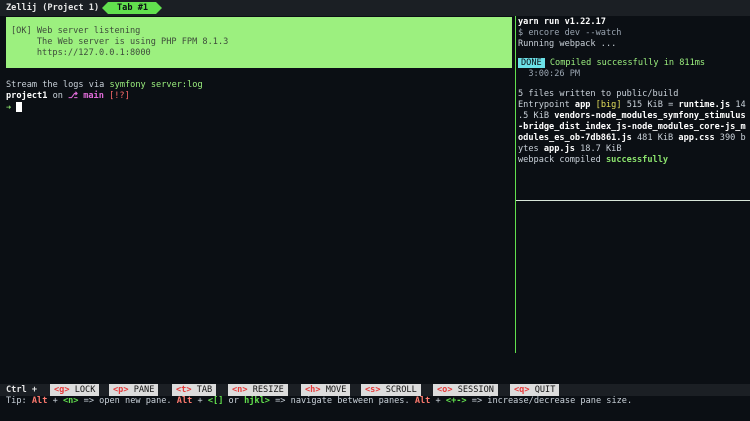 The width and height of the screenshot is (750, 421). Describe the element at coordinates (637, 160) in the screenshot. I see `successfully-text: successfully` at that location.